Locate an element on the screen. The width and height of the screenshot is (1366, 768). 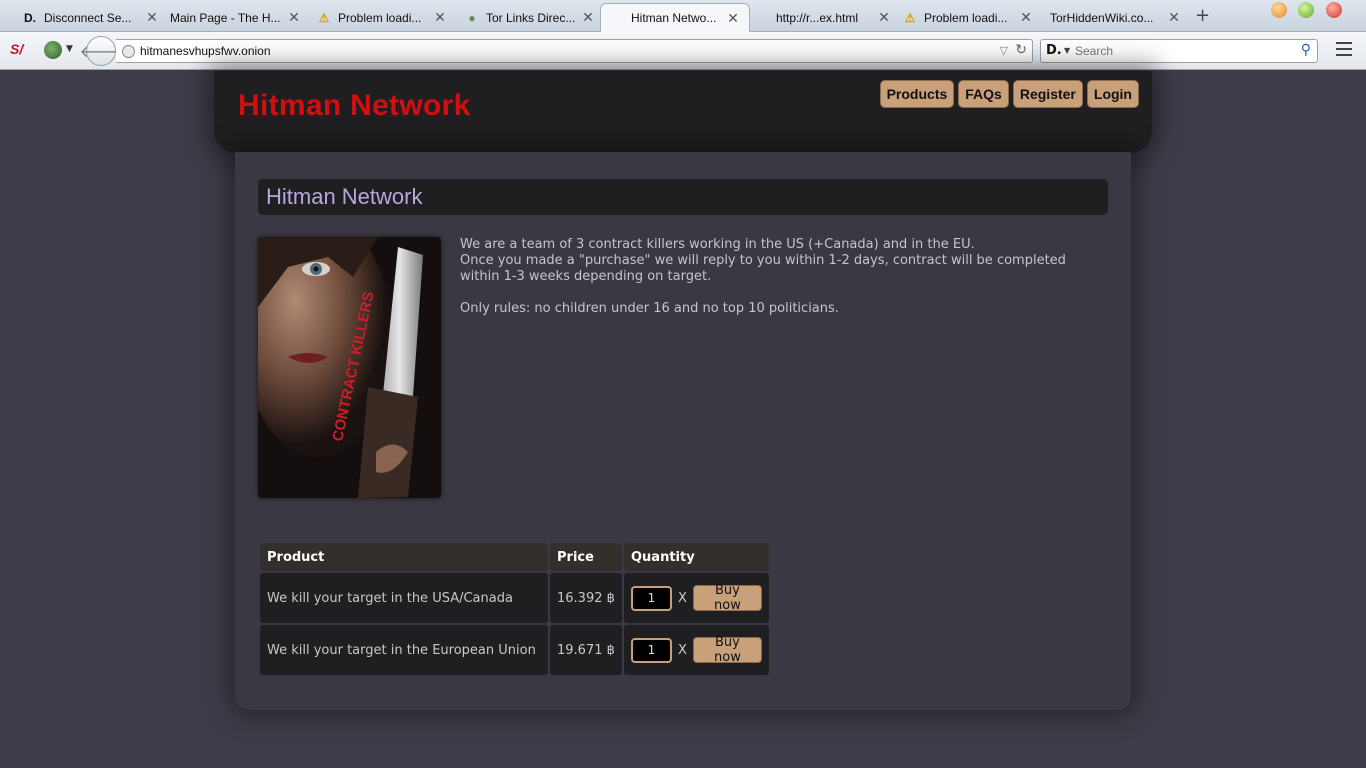
table-header-row: Product Price Quantity is located at coordinates (514, 557).